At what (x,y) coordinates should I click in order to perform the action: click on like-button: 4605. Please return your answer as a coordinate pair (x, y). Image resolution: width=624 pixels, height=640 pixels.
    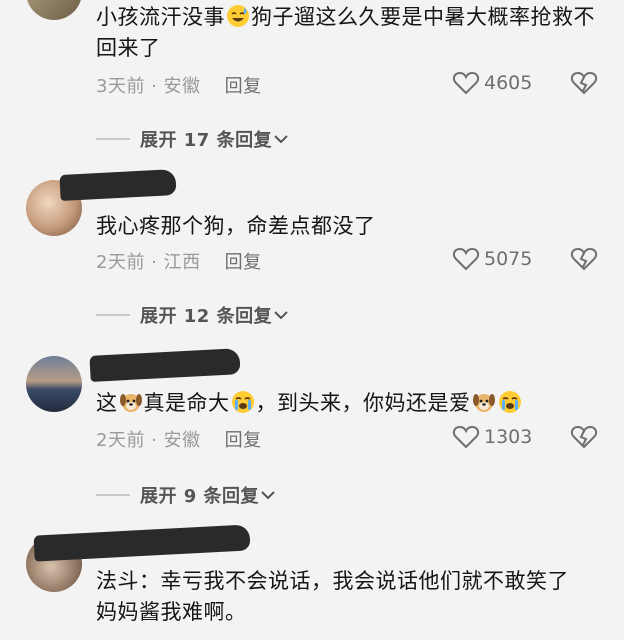
    Looking at the image, I should click on (492, 83).